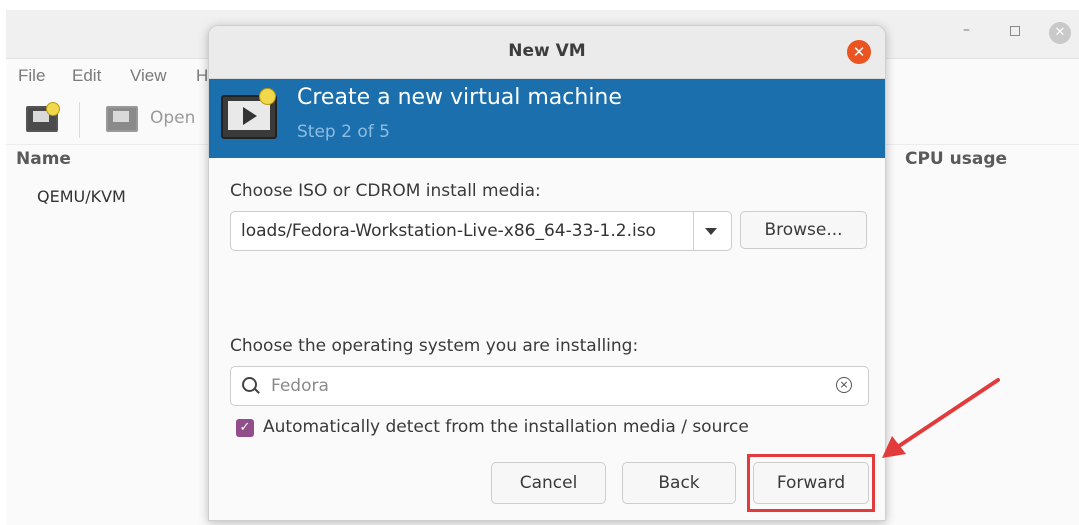  Describe the element at coordinates (245, 428) in the screenshot. I see `autodetect-checkbox: ✓` at that location.